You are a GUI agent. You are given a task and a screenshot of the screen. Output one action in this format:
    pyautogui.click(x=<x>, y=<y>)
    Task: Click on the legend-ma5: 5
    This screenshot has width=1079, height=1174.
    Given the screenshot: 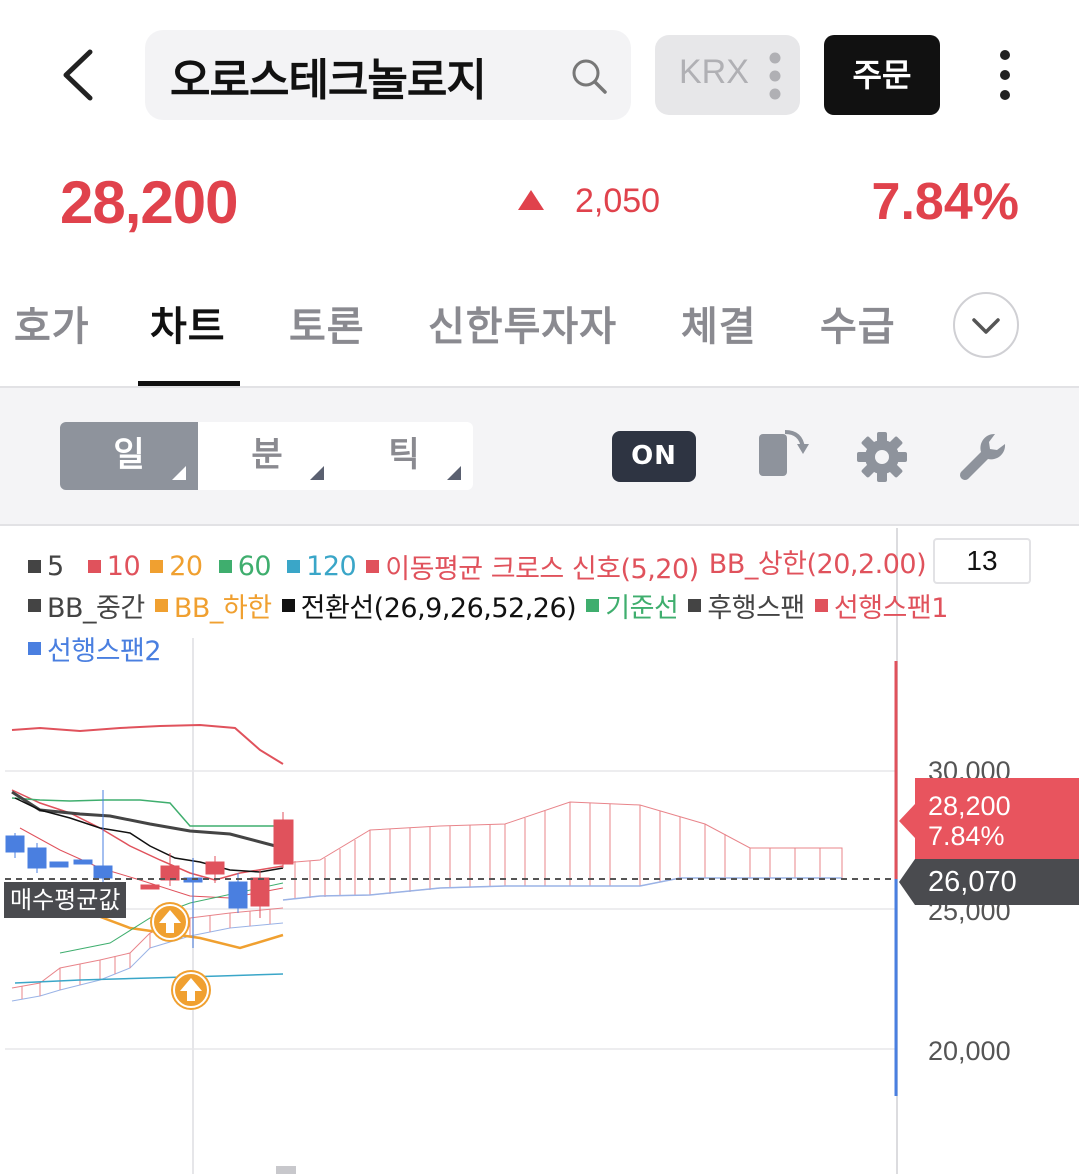 What is the action you would take?
    pyautogui.click(x=46, y=566)
    